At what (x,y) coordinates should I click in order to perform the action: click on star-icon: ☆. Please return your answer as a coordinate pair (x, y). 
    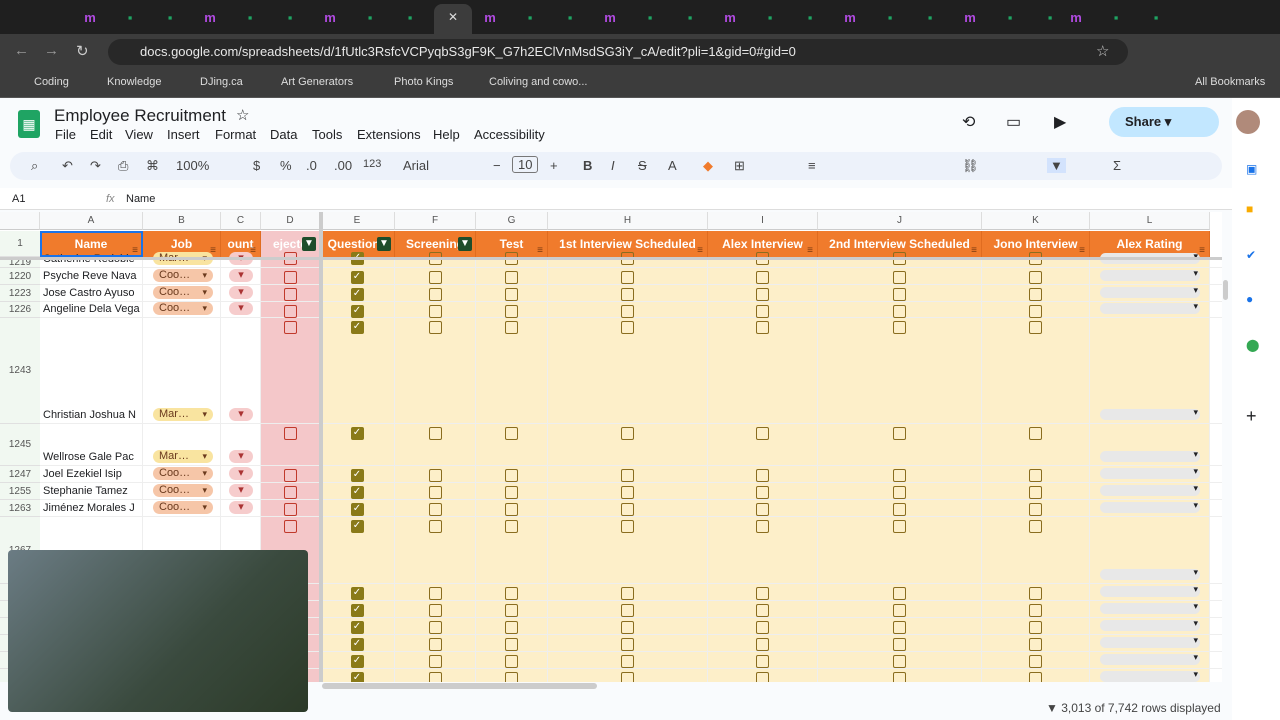
    Looking at the image, I should click on (242, 115).